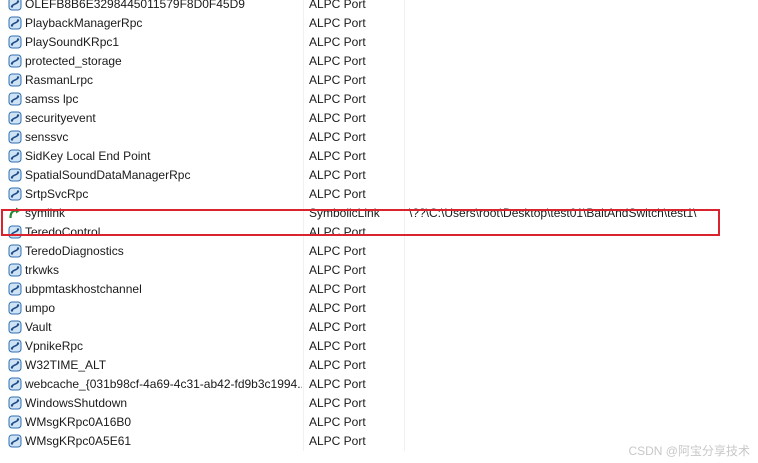 The height and width of the screenshot is (463, 758). What do you see at coordinates (15, 213) in the screenshot?
I see `symlink-arrow-icon` at bounding box center [15, 213].